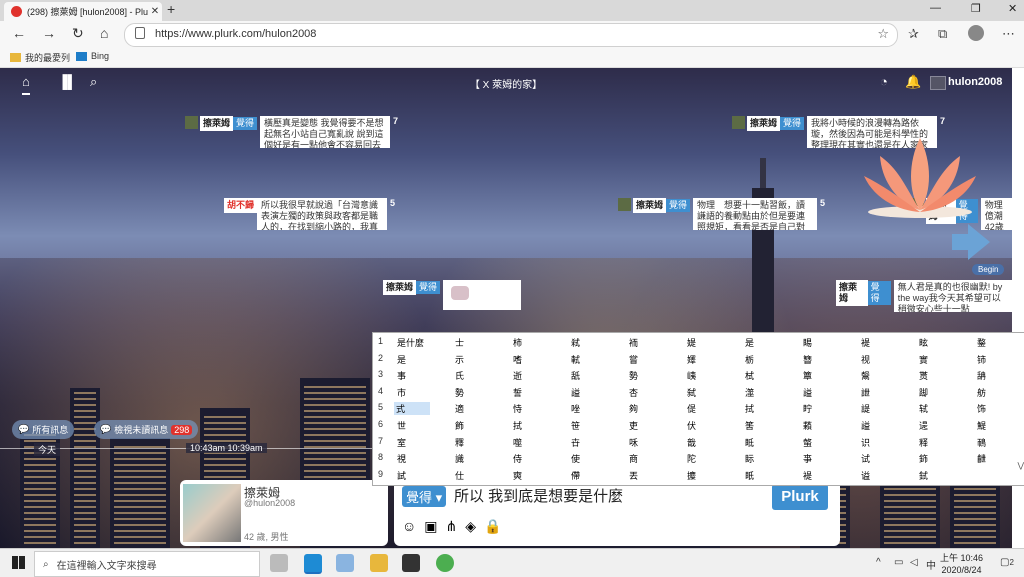  I want to click on collections-icon: ⧉, so click(942, 34).